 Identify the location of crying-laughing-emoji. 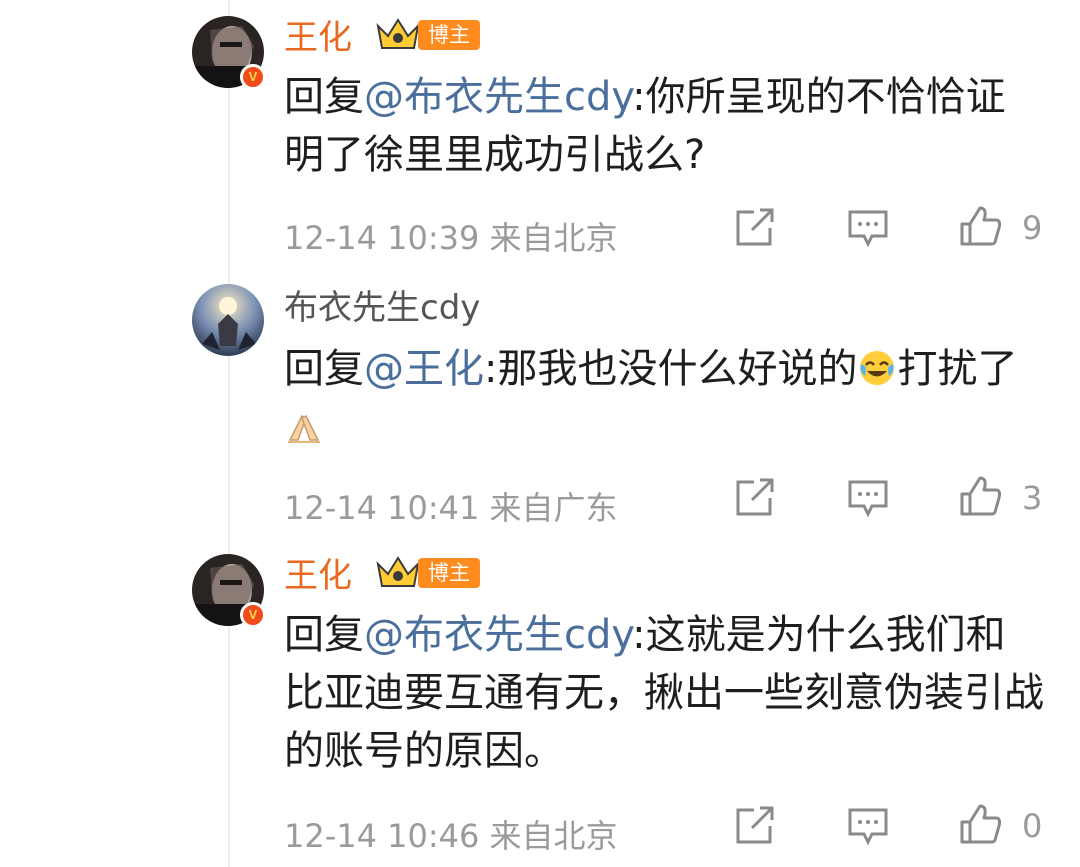
(877, 368).